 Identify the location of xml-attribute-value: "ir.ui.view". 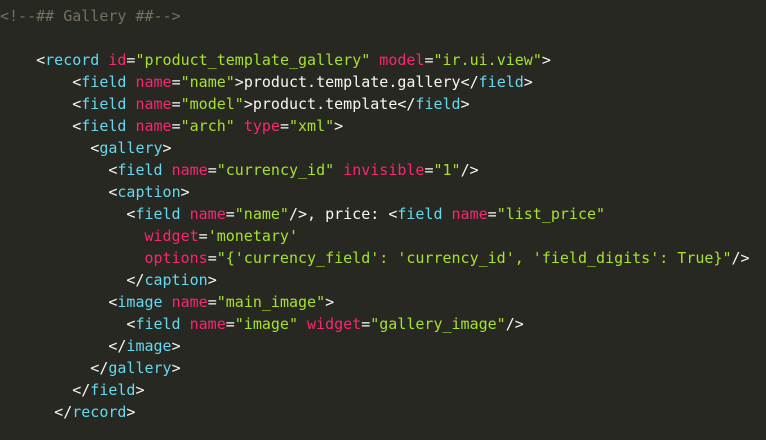
(487, 60).